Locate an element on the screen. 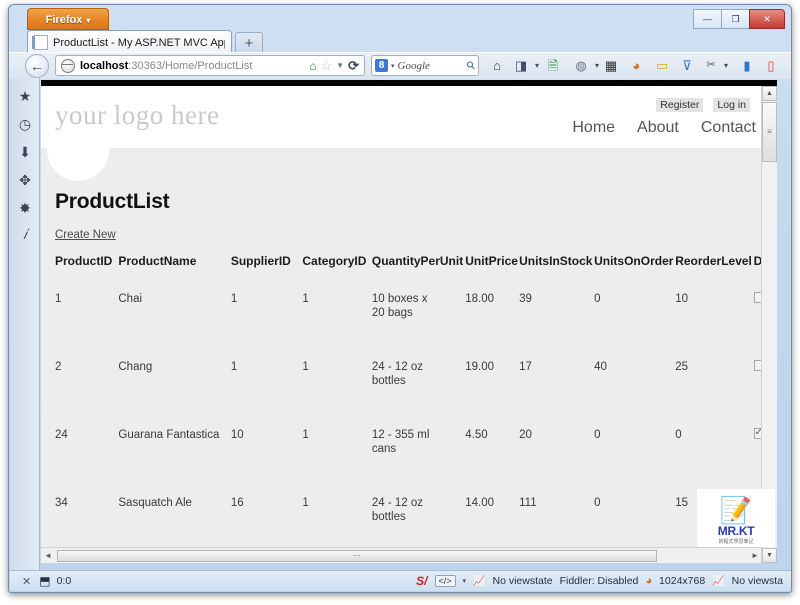 Image resolution: width=800 pixels, height=605 pixels. h-scroll-thumb: ⋯ is located at coordinates (357, 555).